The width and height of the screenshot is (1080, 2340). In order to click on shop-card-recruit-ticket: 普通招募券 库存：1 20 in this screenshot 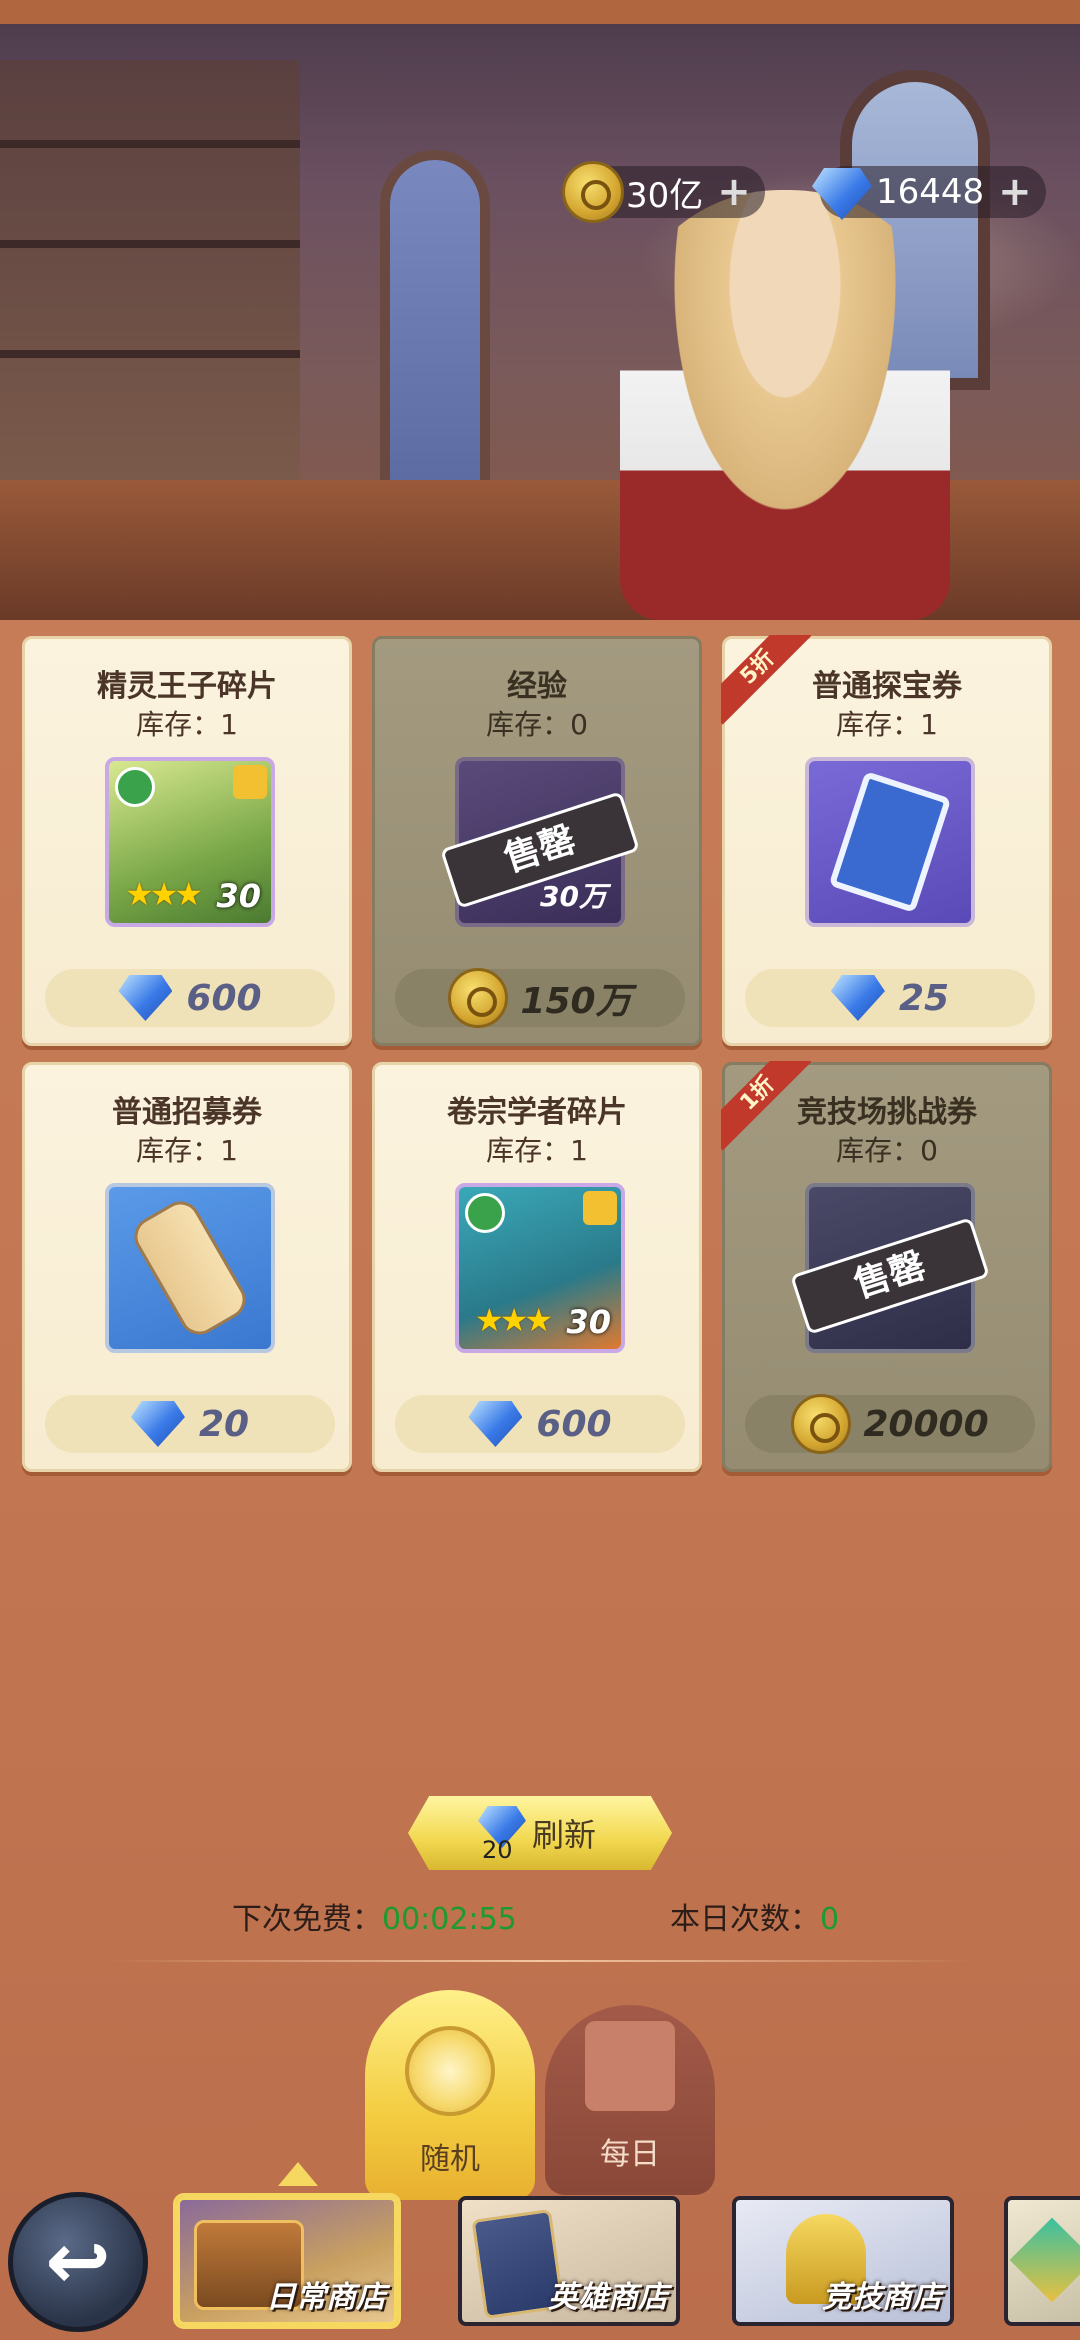, I will do `click(187, 1267)`.